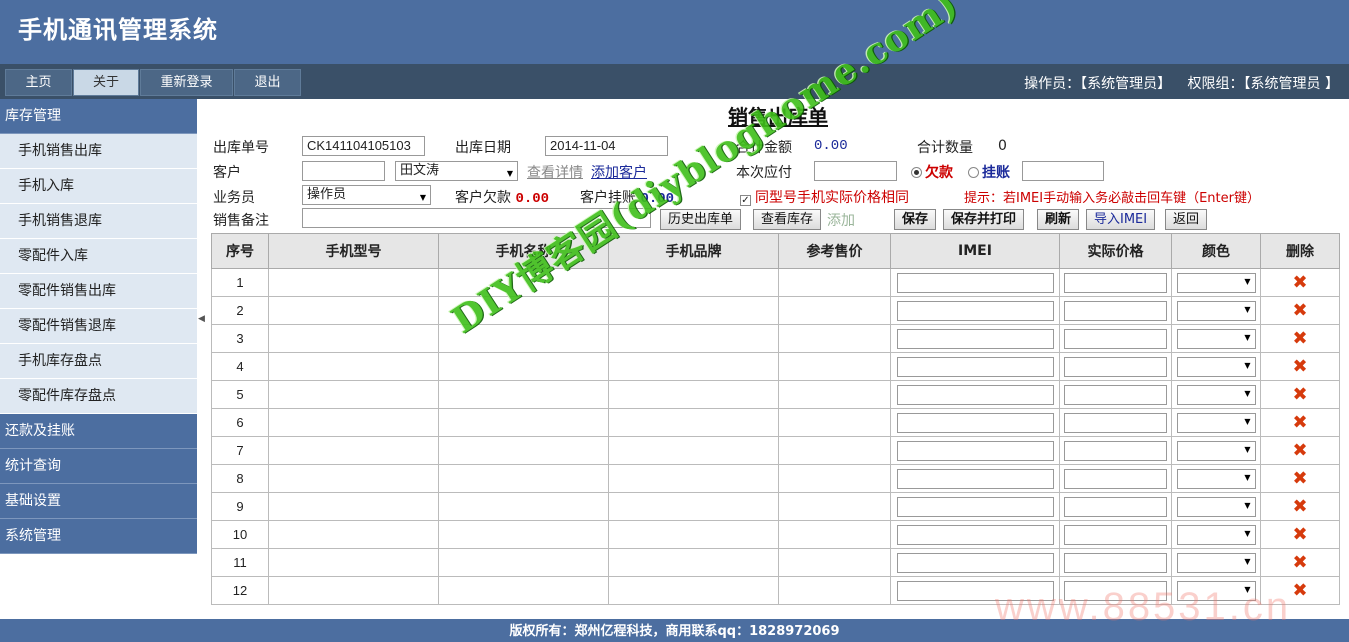  What do you see at coordinates (834, 534) in the screenshot?
I see `row-ref-price` at bounding box center [834, 534].